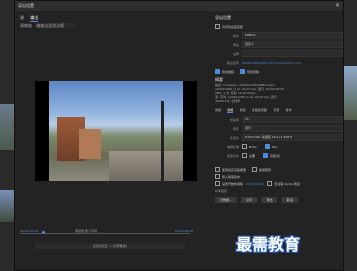 The image size is (357, 271). I want to click on export-audio-label: 导出音频, so click(253, 71).